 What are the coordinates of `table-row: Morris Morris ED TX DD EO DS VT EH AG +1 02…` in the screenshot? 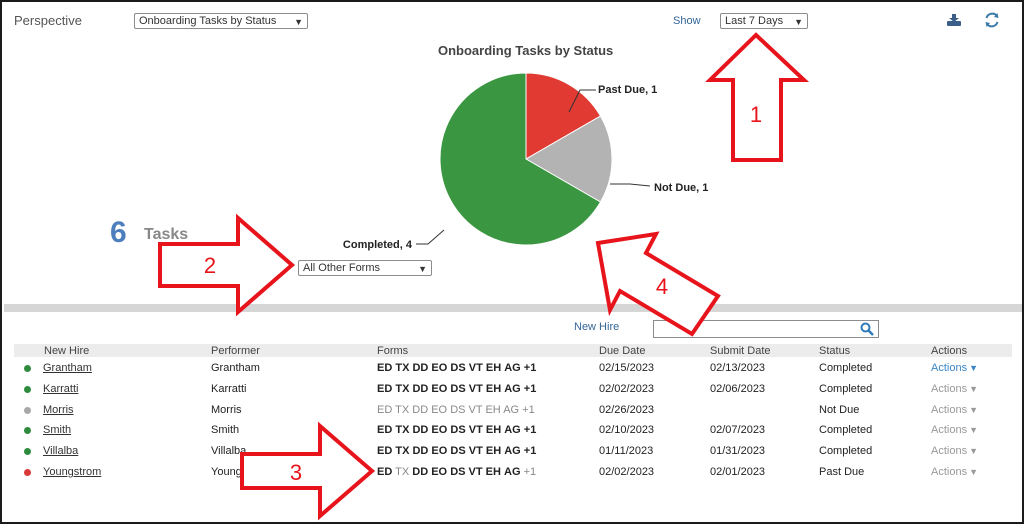 It's located at (513, 410).